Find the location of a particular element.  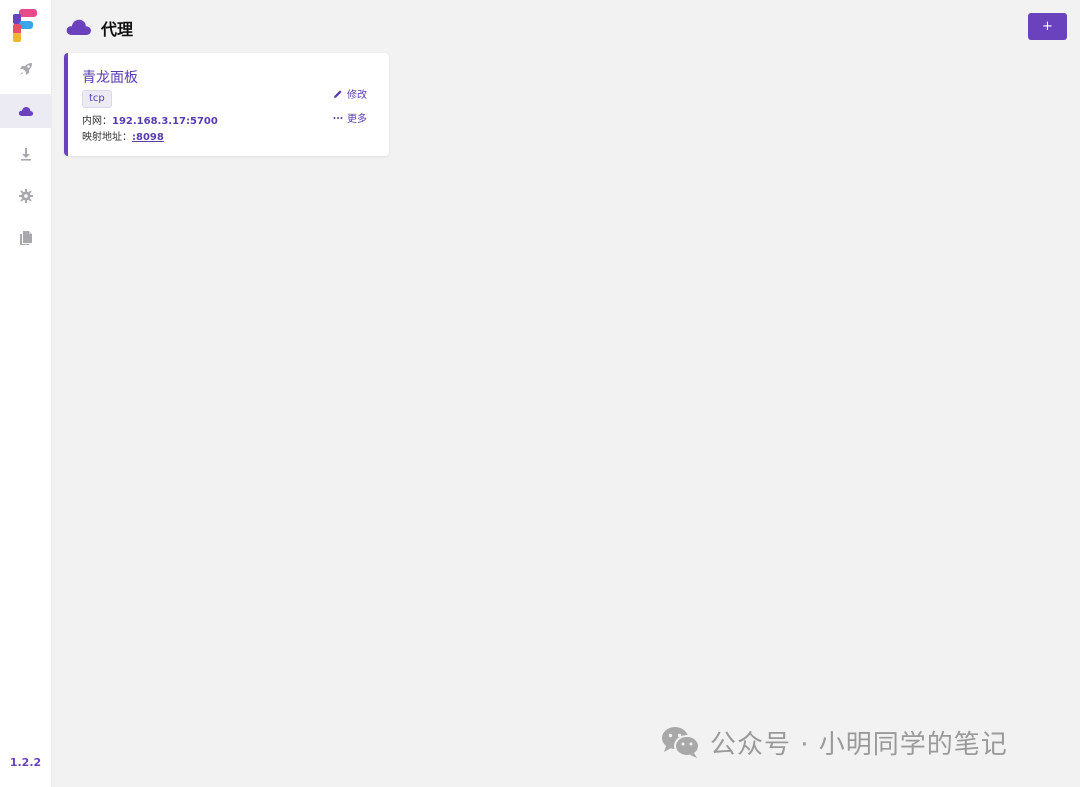

remote-address-label: 映射地址： is located at coordinates (107, 137).